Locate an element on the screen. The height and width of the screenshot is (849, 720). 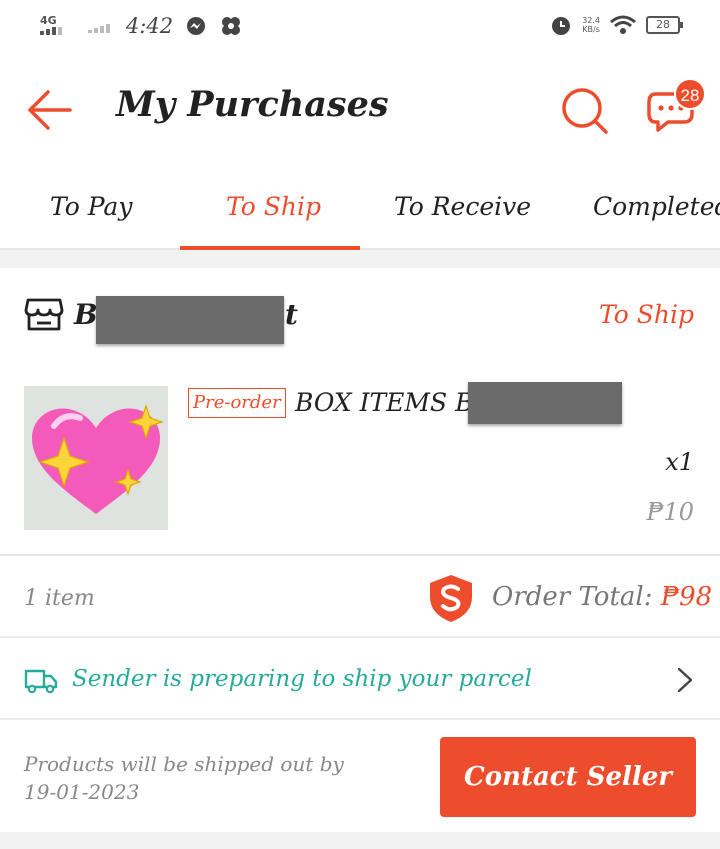
search-icon is located at coordinates (585, 111).